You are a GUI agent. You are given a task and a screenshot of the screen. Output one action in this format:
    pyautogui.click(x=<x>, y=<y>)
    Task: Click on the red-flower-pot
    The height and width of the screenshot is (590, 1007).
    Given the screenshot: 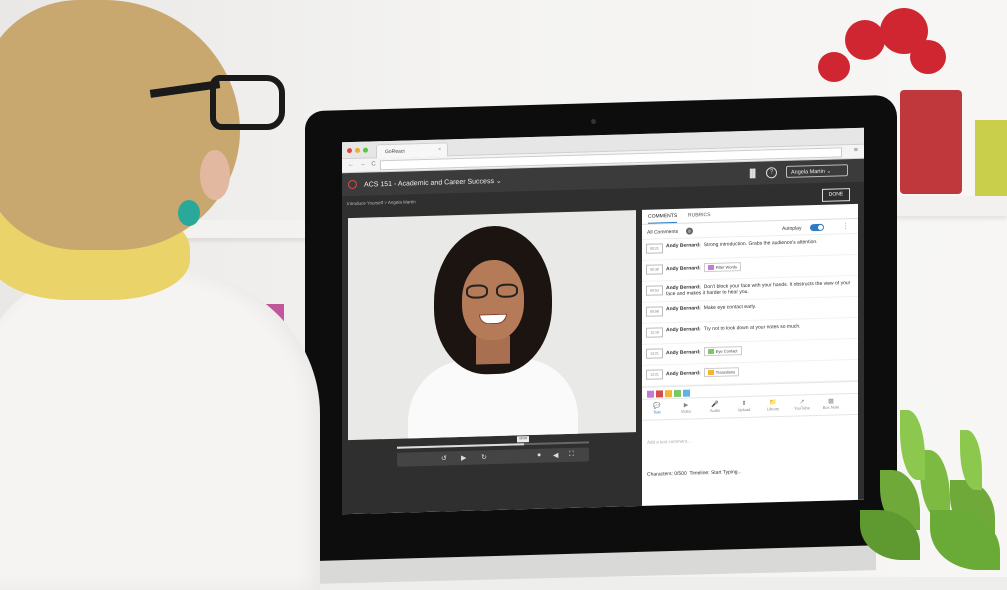 What is the action you would take?
    pyautogui.click(x=931, y=142)
    